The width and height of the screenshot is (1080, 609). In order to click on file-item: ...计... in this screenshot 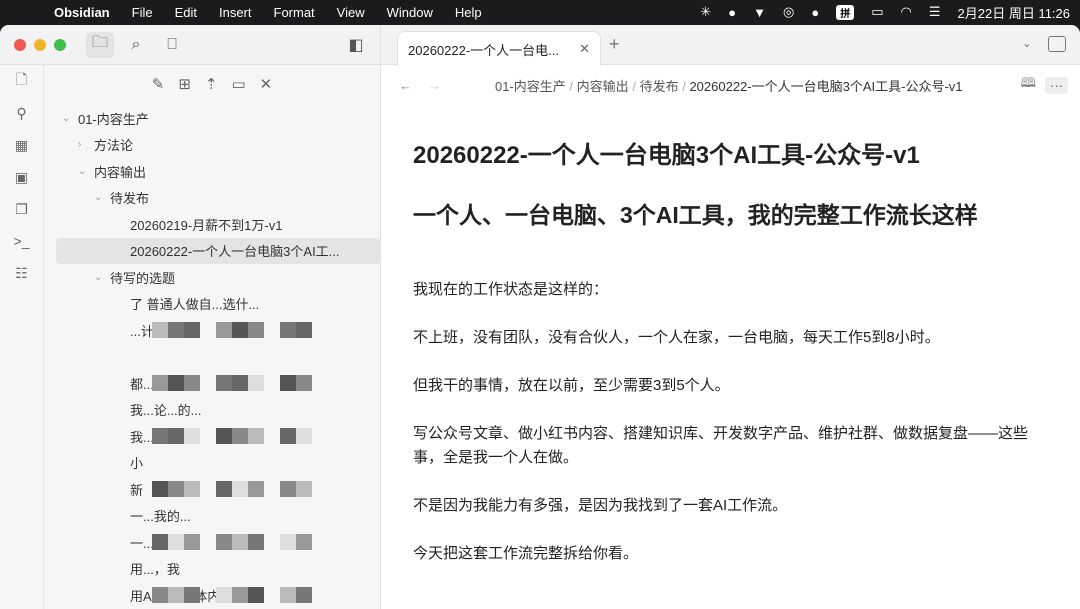, I will do `click(221, 330)`.